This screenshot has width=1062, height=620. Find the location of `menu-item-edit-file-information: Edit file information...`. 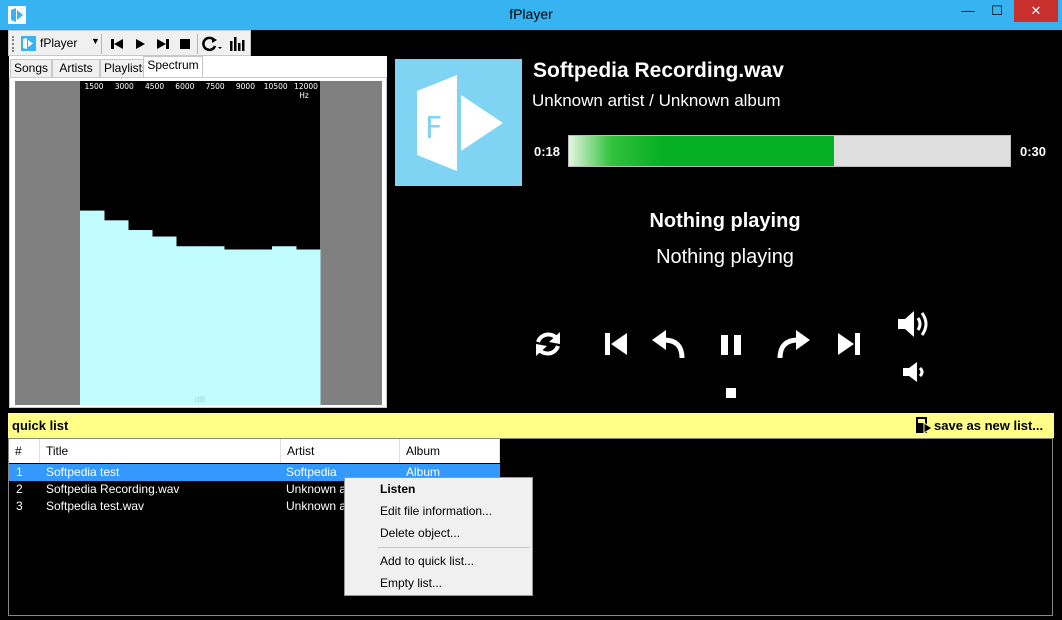

menu-item-edit-file-information: Edit file information... is located at coordinates (438, 511).